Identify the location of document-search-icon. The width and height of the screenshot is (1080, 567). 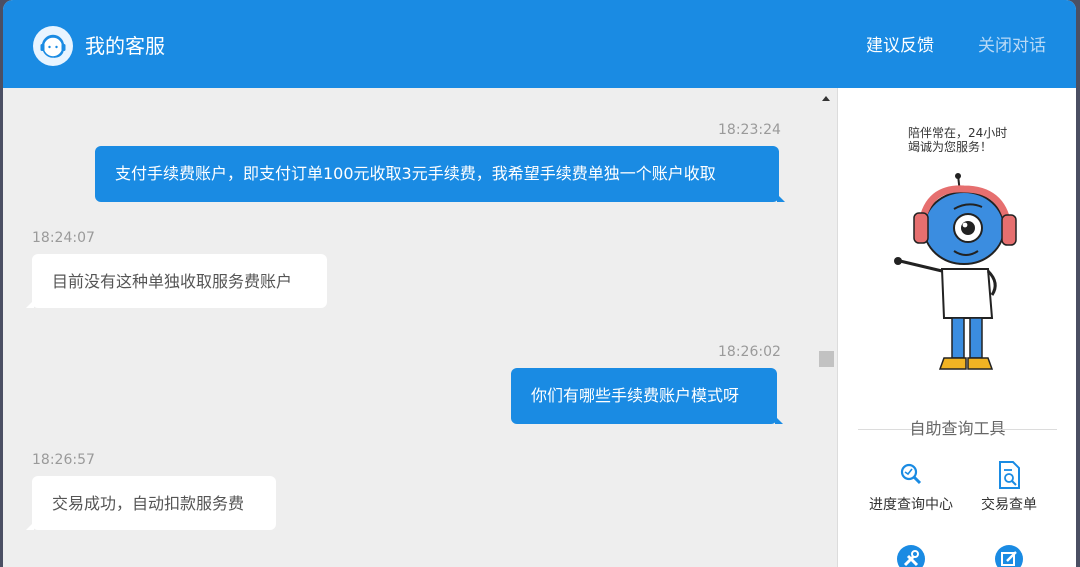
(1009, 475).